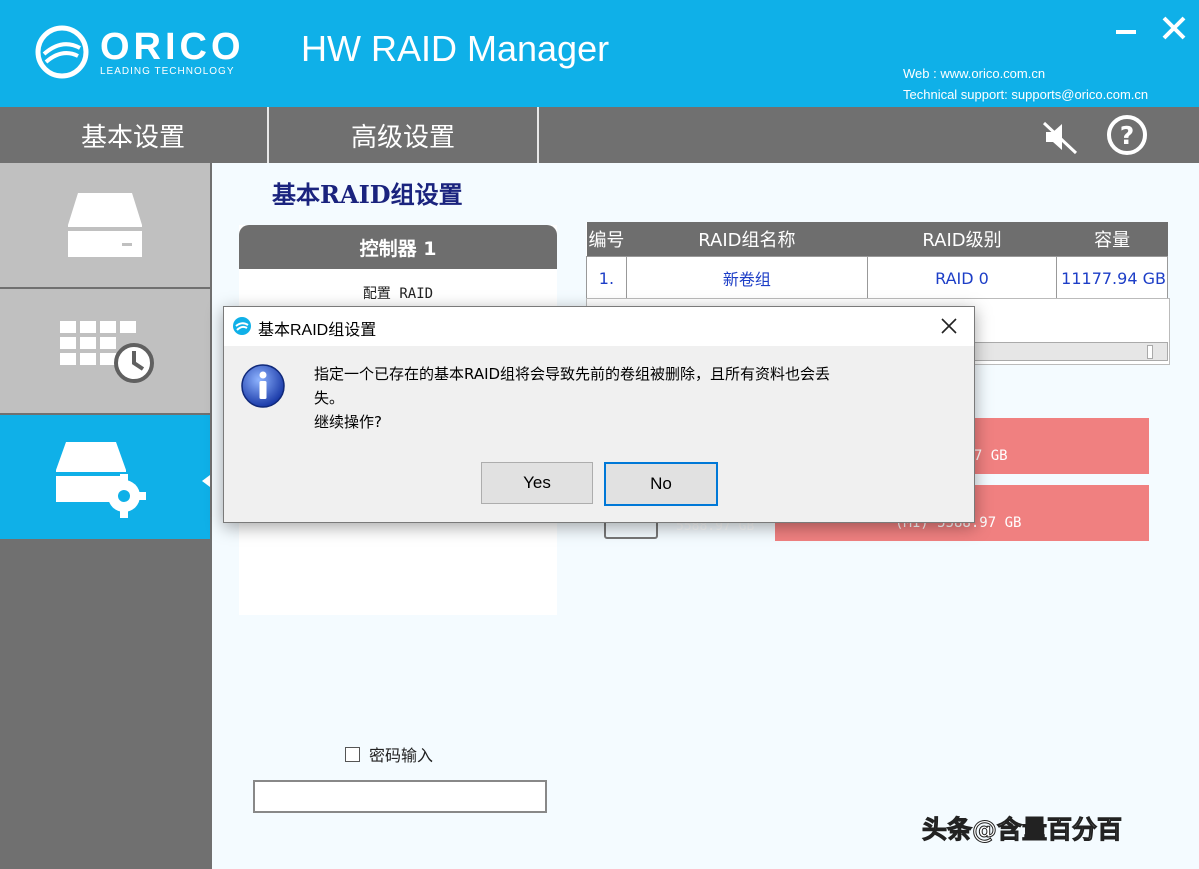  What do you see at coordinates (317, 330) in the screenshot?
I see `dialog-title: 基本RAID组设置` at bounding box center [317, 330].